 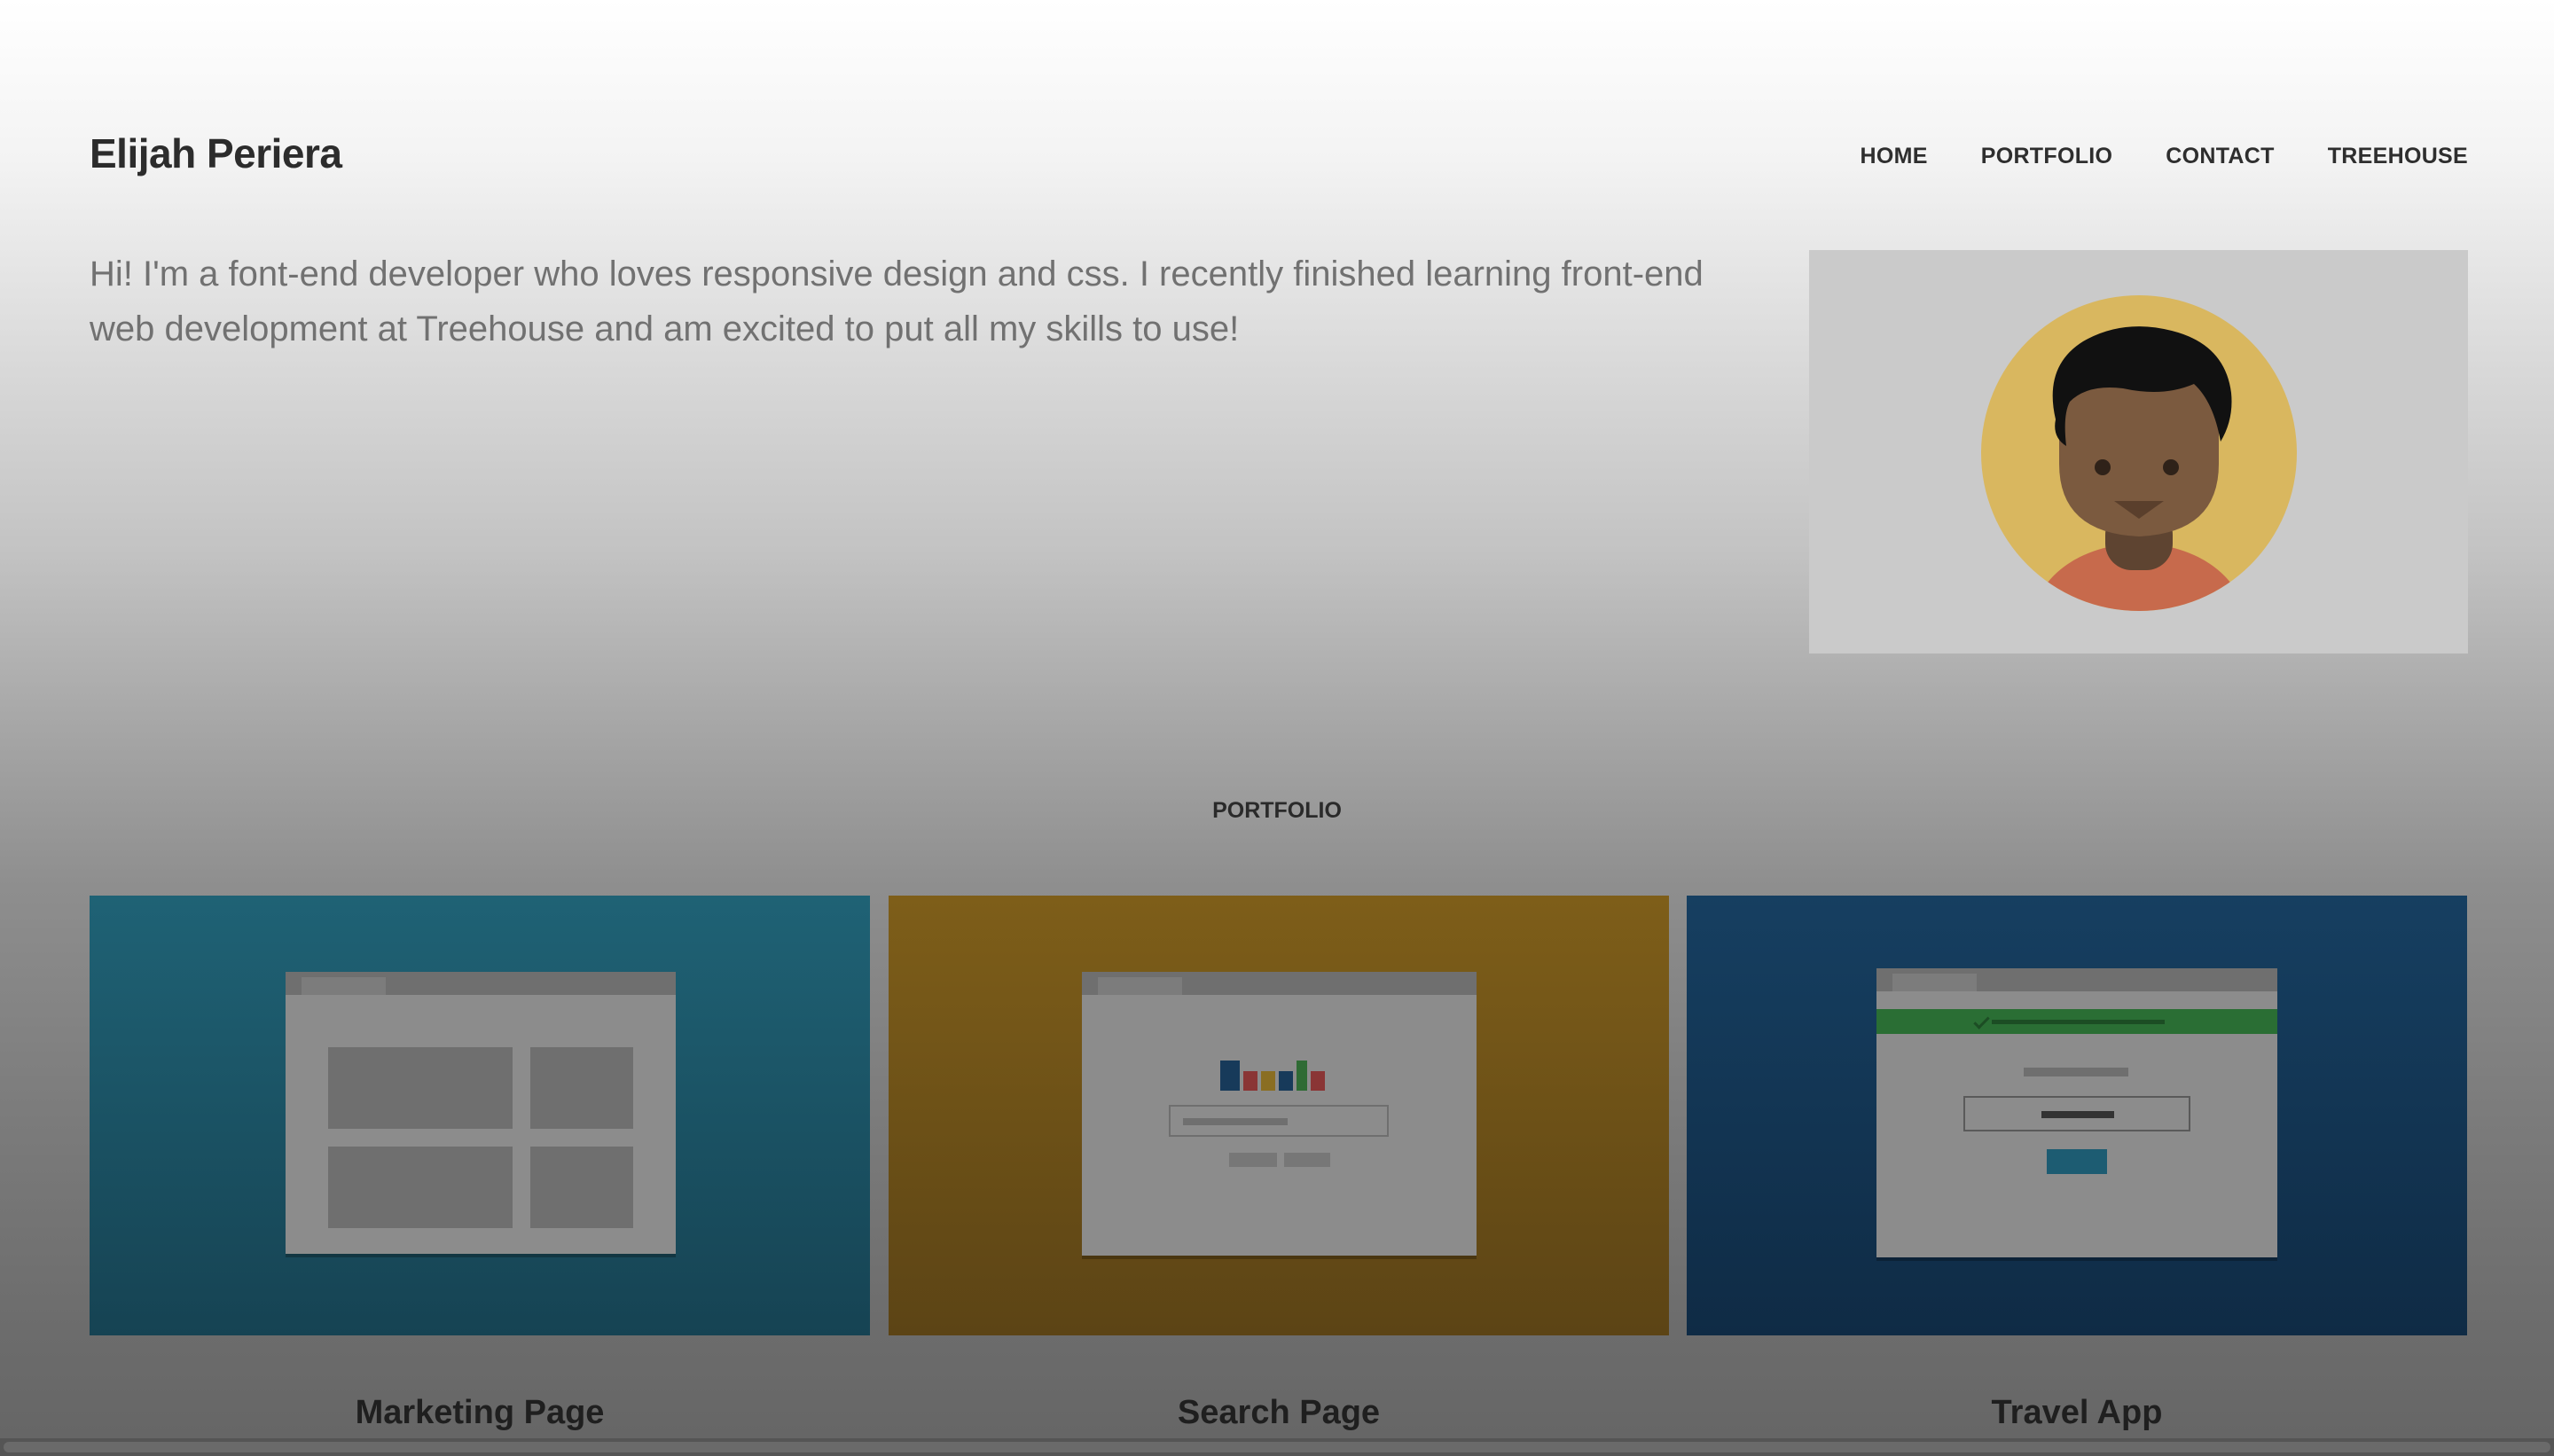 I want to click on travel-app-thumbnail, so click(x=2076, y=1112).